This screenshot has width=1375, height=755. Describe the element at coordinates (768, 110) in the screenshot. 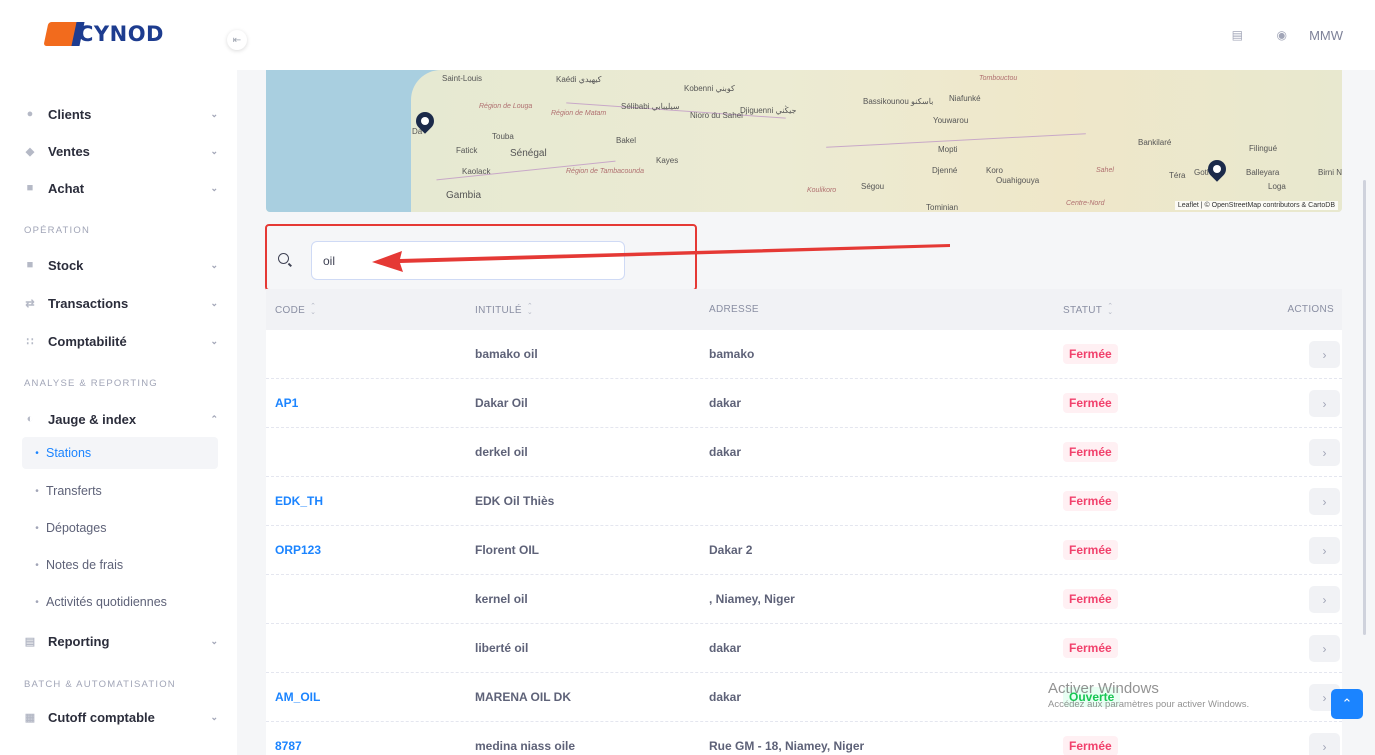

I see `map-label: Djiguenni جيڭني` at that location.